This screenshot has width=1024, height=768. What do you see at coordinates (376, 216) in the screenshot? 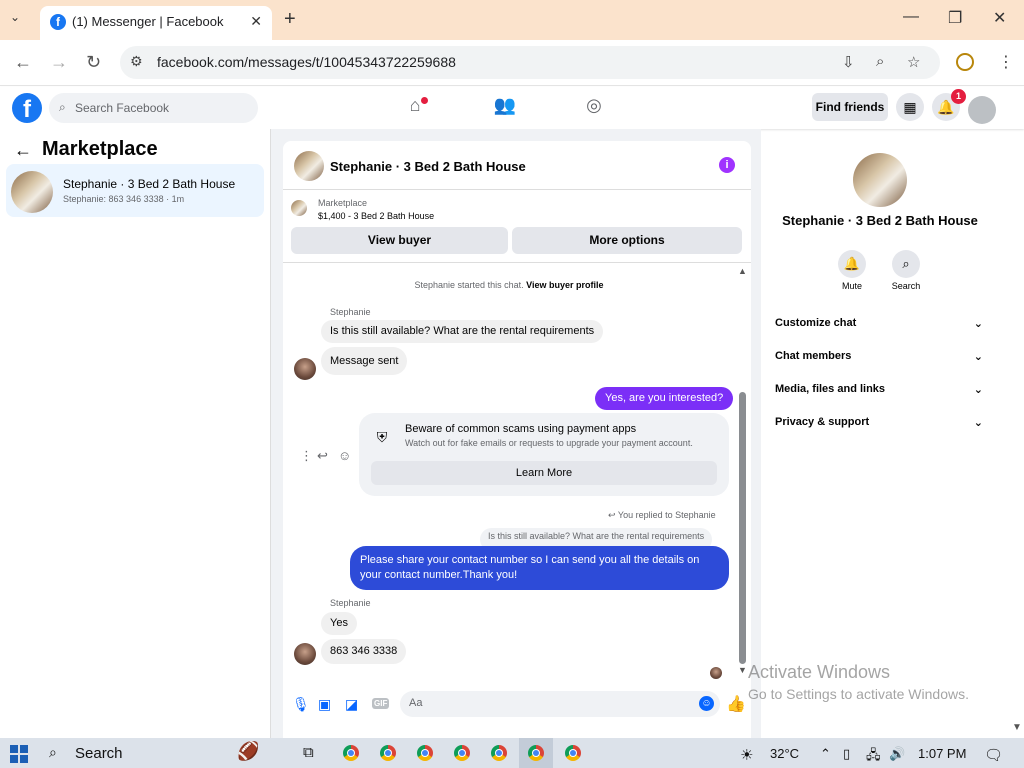
I see `listing-info: $1,400 - 3 Bed 2 Bath House` at bounding box center [376, 216].